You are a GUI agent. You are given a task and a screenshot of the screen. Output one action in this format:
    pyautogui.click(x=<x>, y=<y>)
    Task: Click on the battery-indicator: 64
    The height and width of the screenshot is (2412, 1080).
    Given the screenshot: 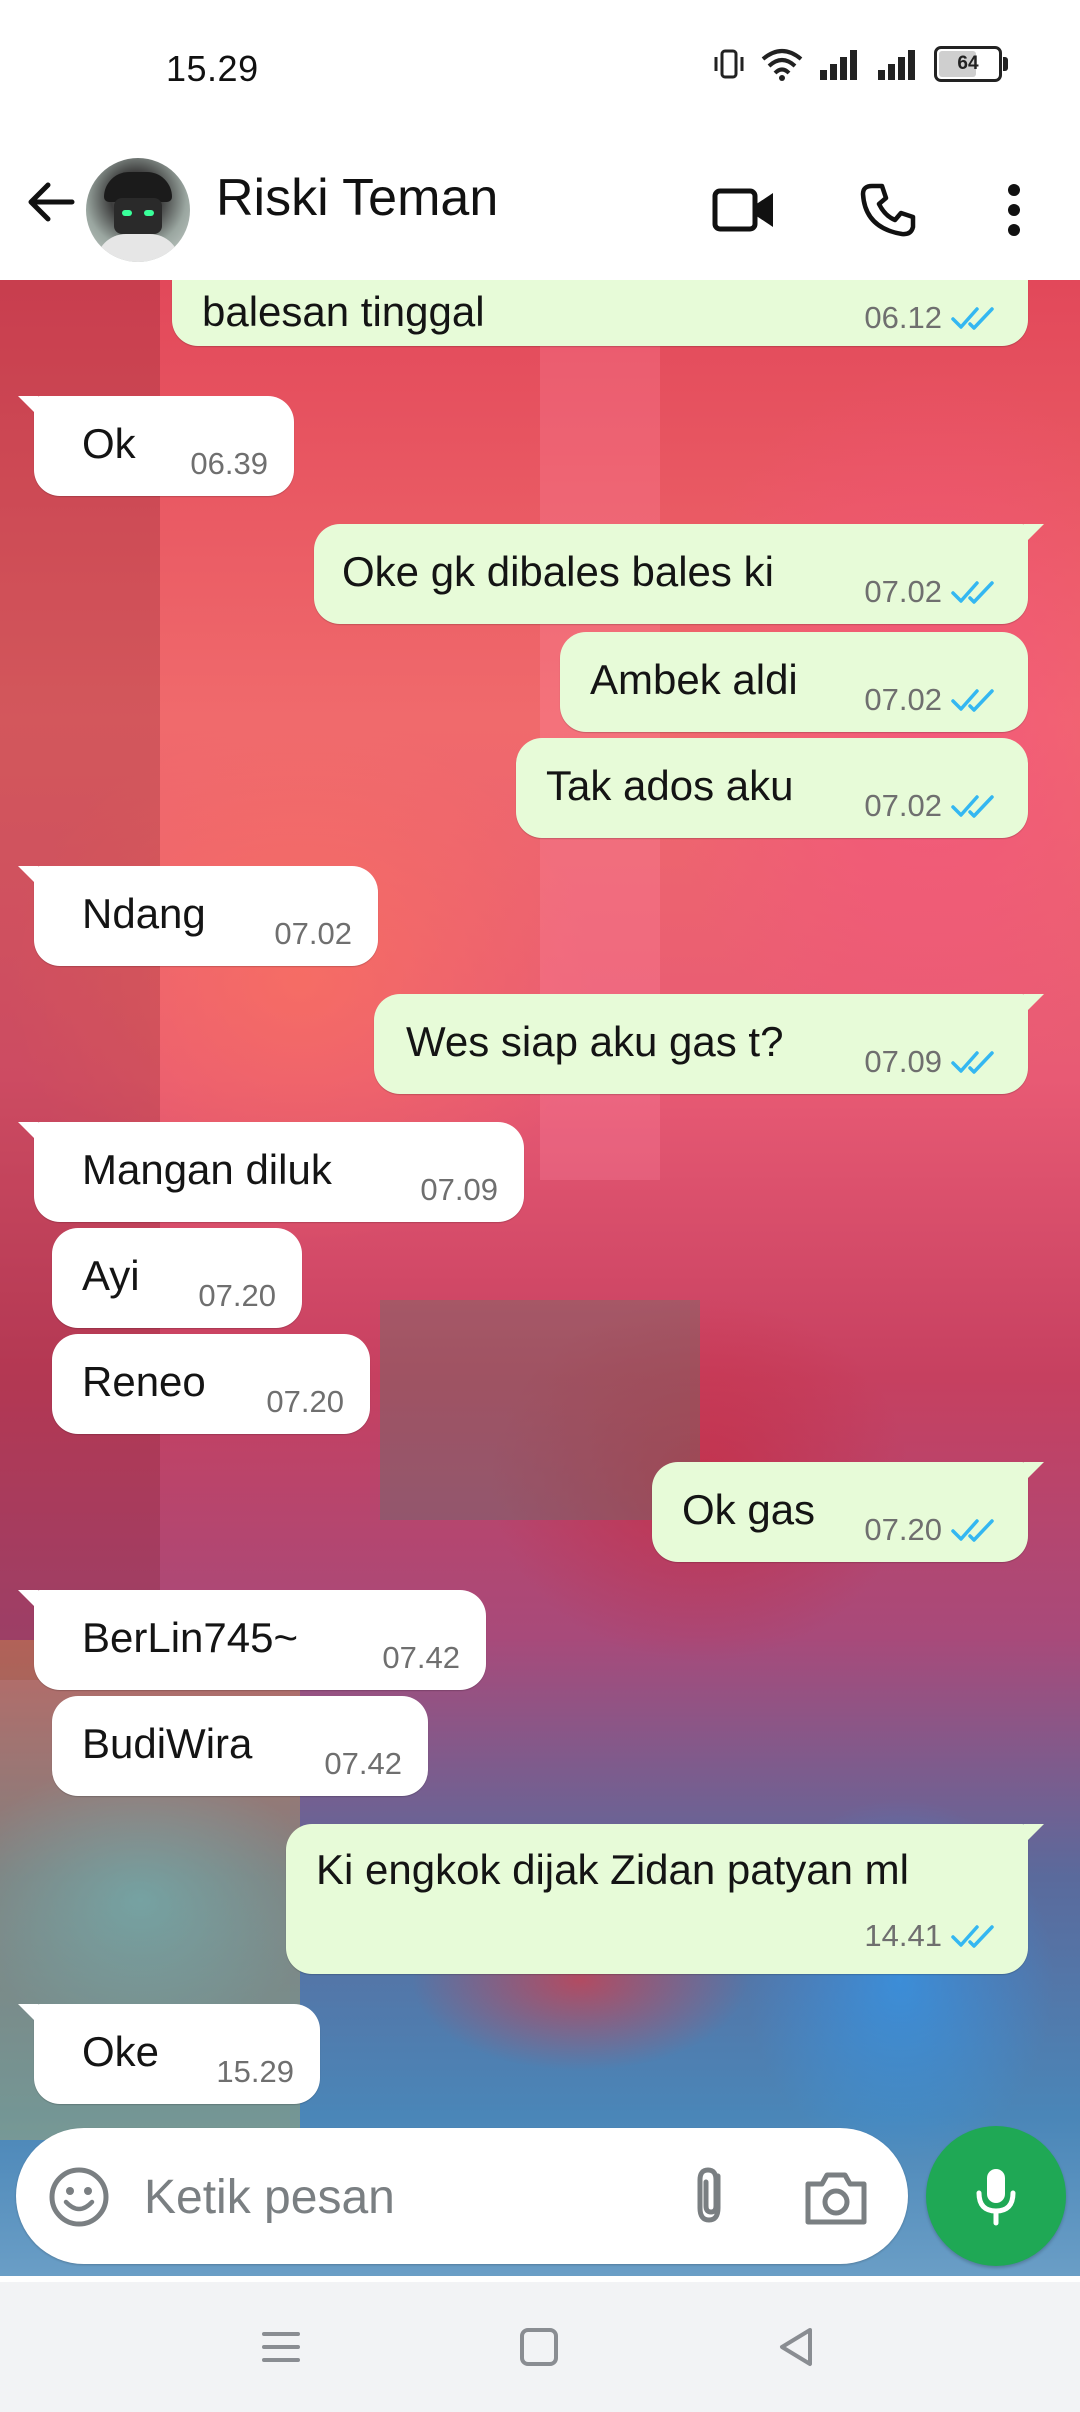 What is the action you would take?
    pyautogui.click(x=971, y=64)
    